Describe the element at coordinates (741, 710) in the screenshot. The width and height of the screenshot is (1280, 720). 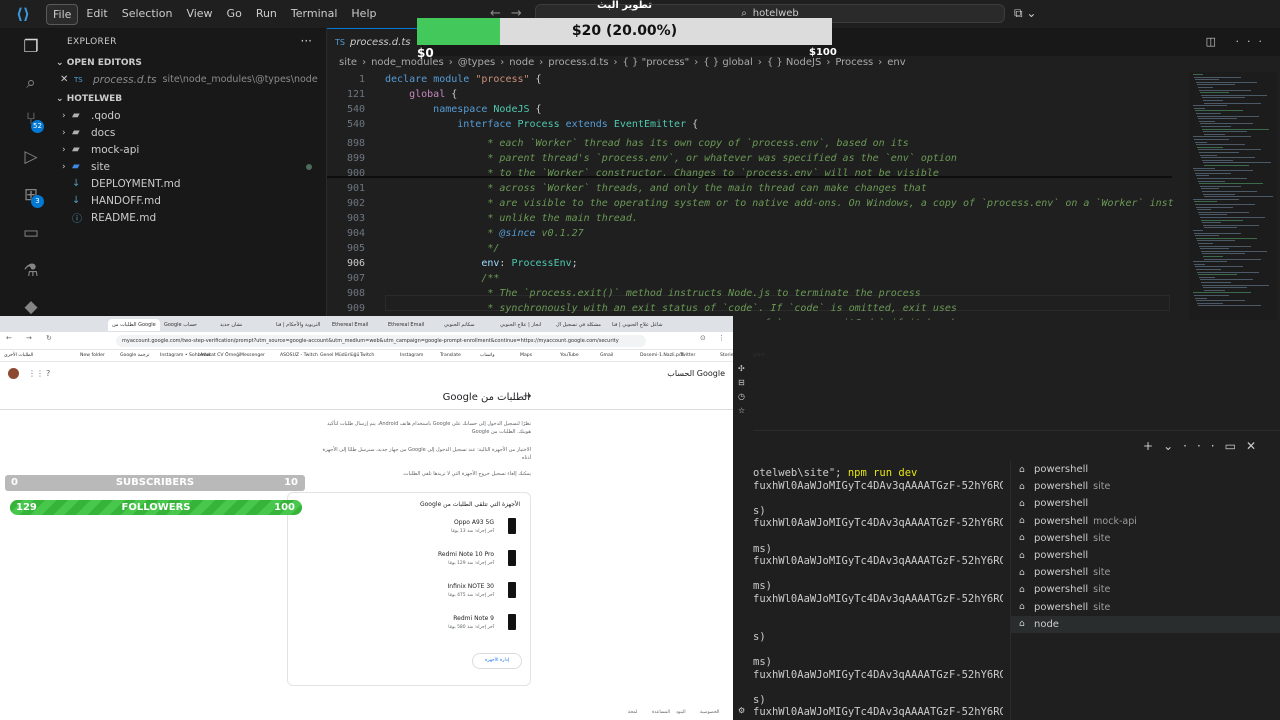
I see `settings-gear-icon: ⚙` at that location.